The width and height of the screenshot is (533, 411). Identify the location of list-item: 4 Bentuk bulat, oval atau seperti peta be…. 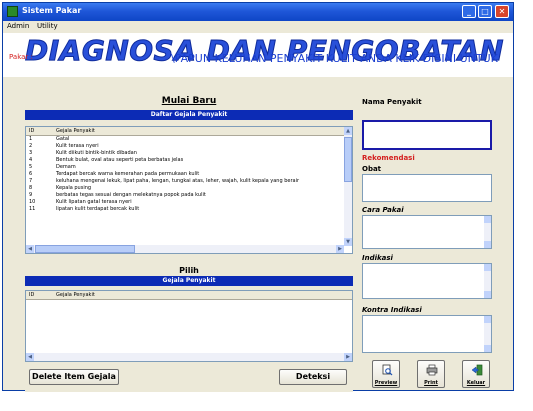
(189, 160).